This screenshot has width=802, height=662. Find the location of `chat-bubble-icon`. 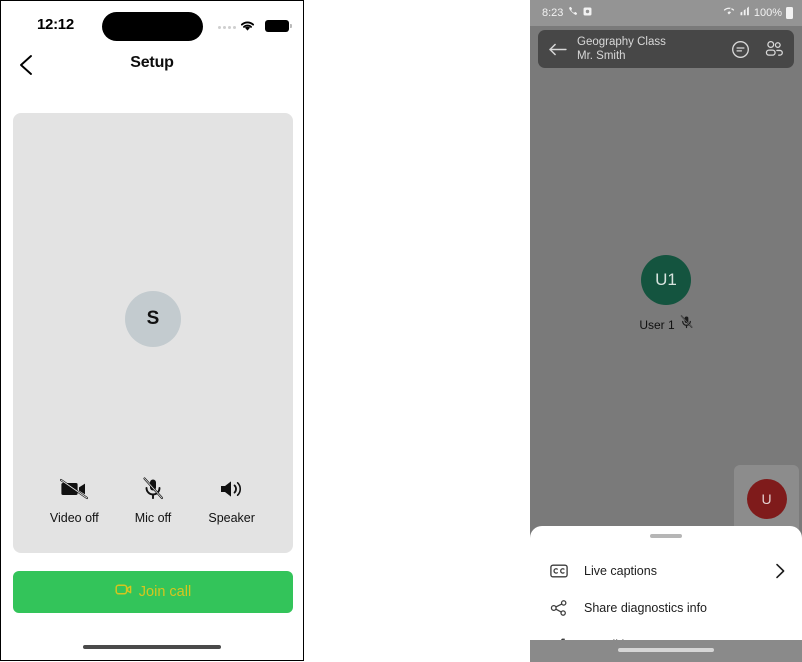

chat-bubble-icon is located at coordinates (740, 49).